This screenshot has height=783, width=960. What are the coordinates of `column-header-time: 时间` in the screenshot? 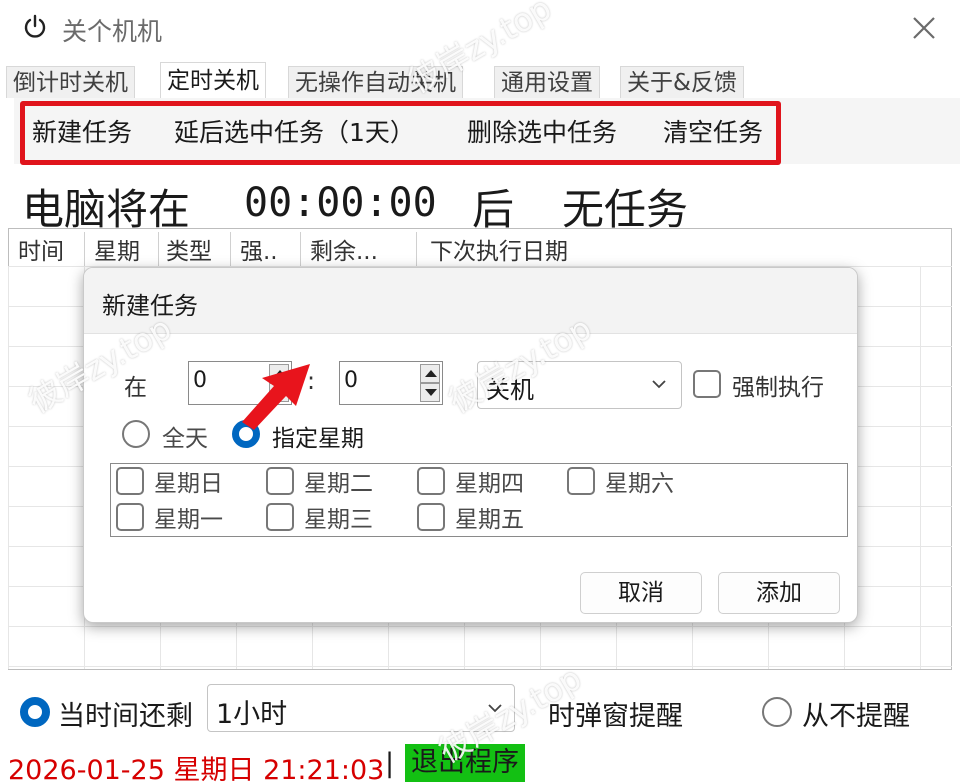 It's located at (41, 249).